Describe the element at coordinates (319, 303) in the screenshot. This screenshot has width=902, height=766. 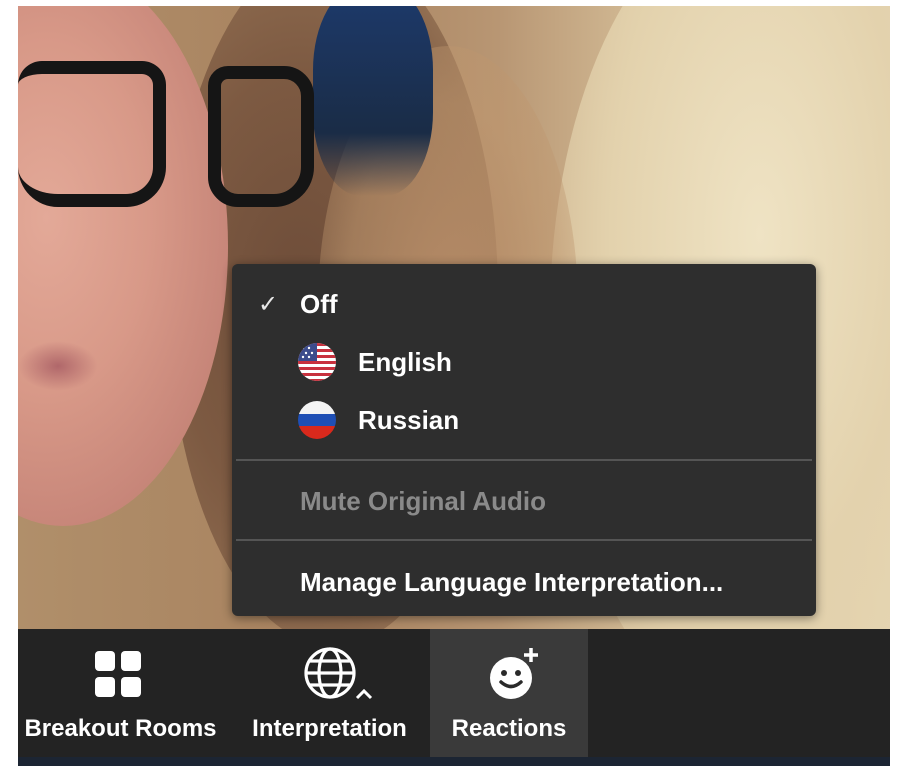
I see `menu-item-off-label: Off` at that location.